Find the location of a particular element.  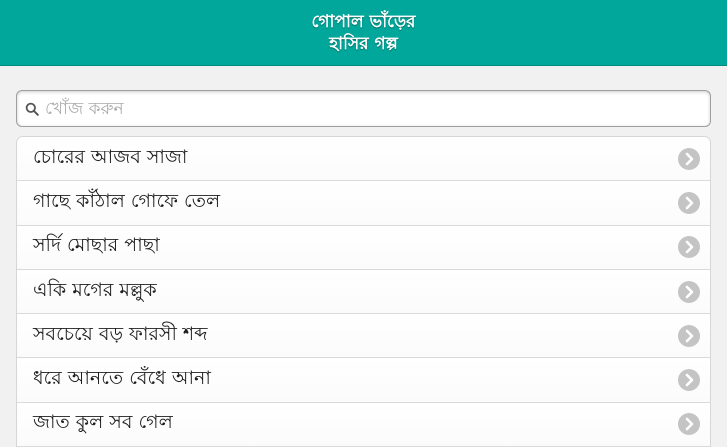

header-title-line2: হাসির গল্প is located at coordinates (363, 43).